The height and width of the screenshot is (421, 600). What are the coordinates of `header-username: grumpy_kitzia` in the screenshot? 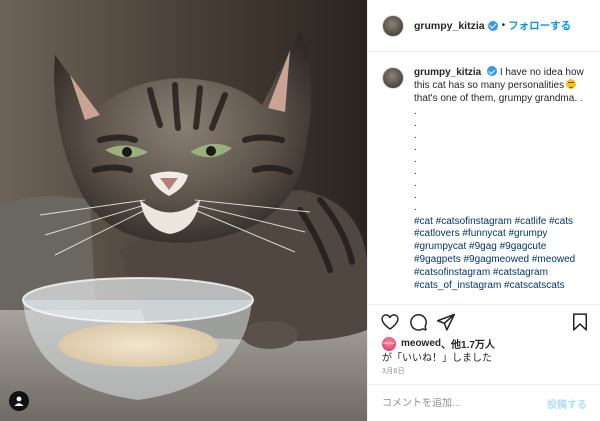 It's located at (449, 26).